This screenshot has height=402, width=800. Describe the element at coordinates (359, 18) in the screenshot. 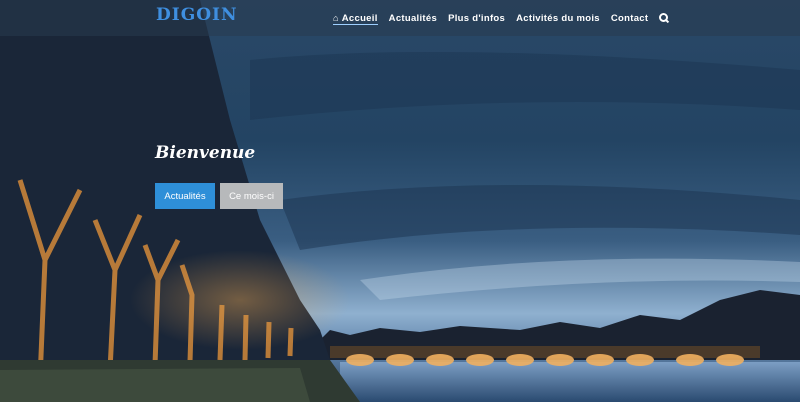

I see `nav-item-label: Accueil` at that location.